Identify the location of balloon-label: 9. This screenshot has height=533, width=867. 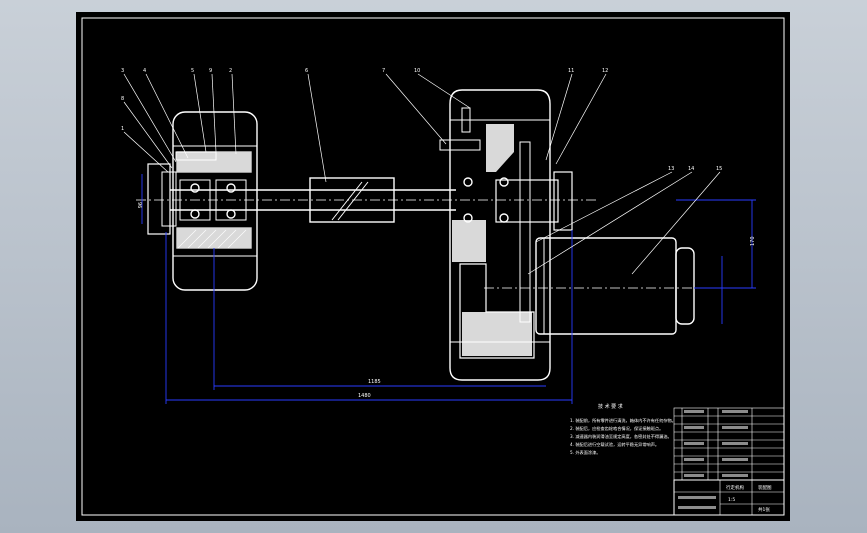
(210, 71).